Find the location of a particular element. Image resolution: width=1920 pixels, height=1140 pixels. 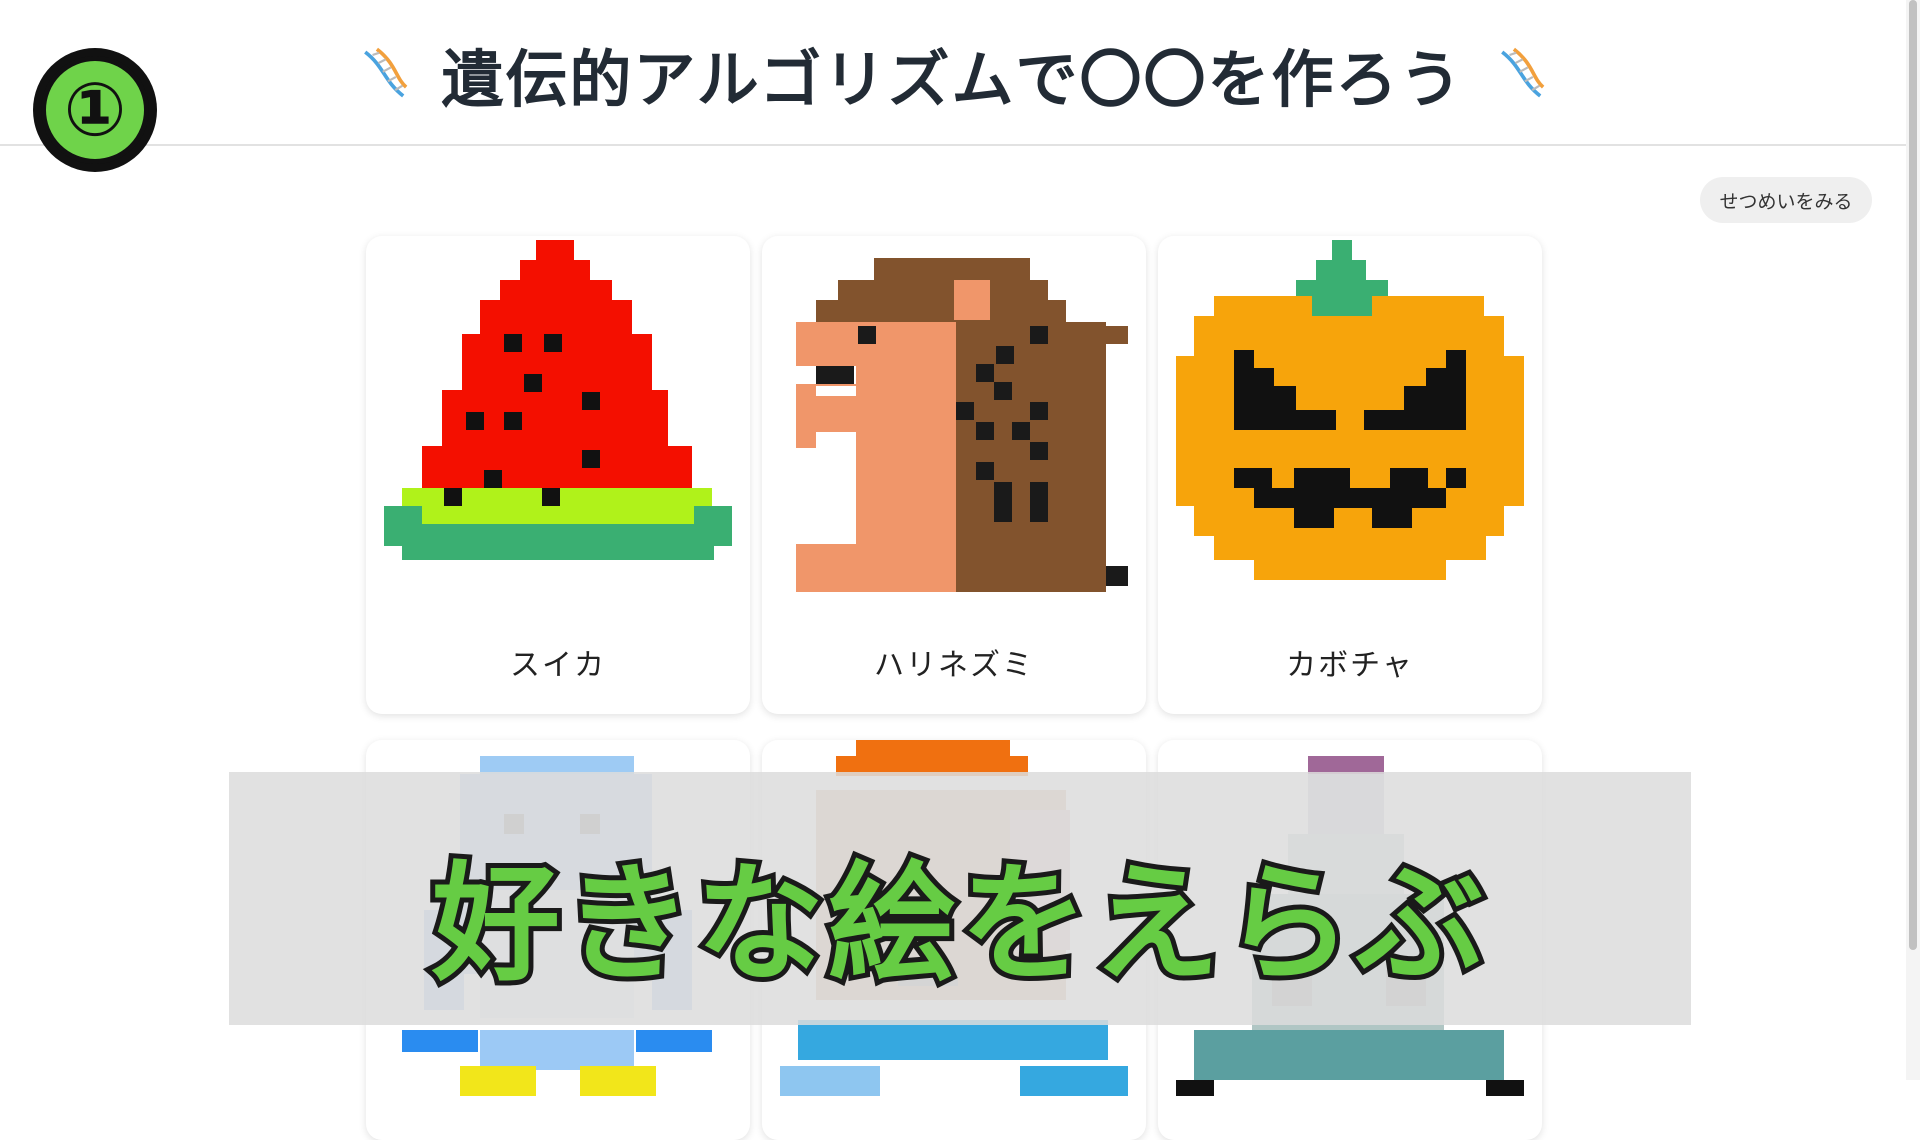

card-pumpkin: カボチャ is located at coordinates (1350, 475).